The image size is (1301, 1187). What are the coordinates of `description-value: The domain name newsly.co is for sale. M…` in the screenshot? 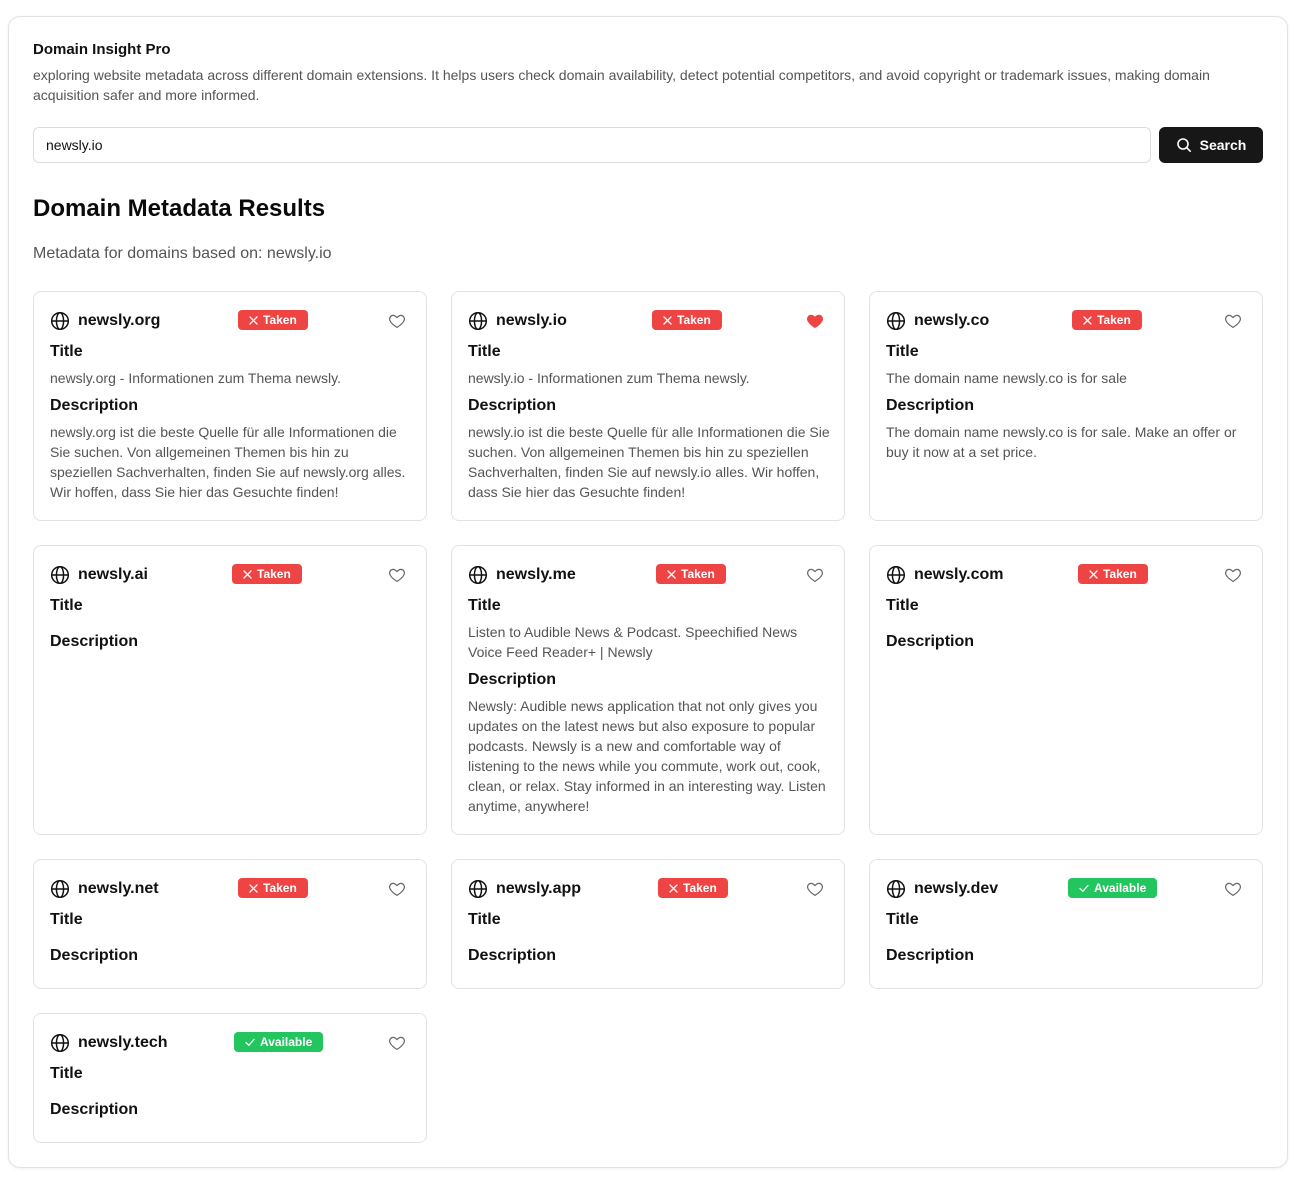 It's located at (1061, 442).